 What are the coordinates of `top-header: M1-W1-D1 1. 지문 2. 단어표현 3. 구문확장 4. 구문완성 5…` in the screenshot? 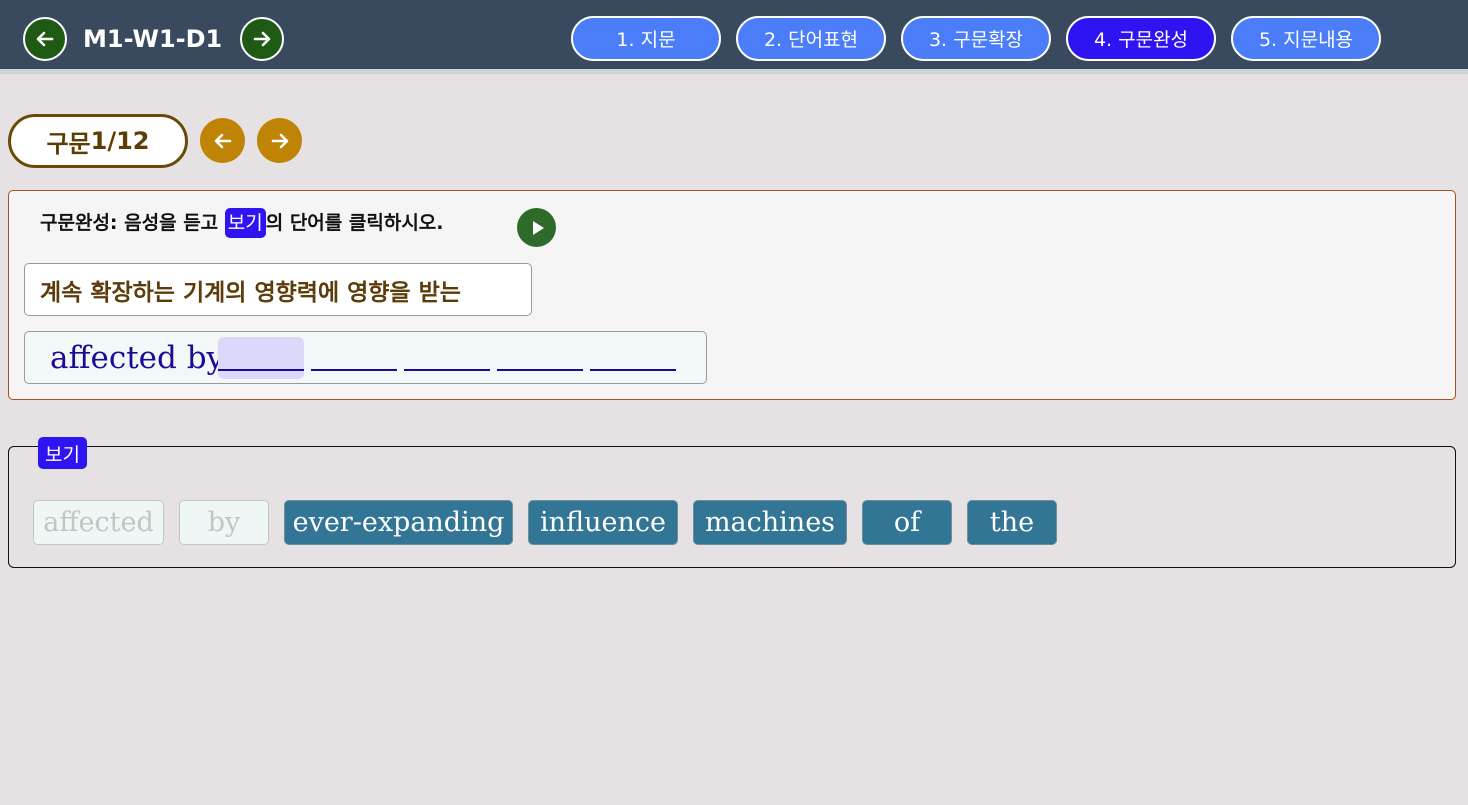 It's located at (734, 37).